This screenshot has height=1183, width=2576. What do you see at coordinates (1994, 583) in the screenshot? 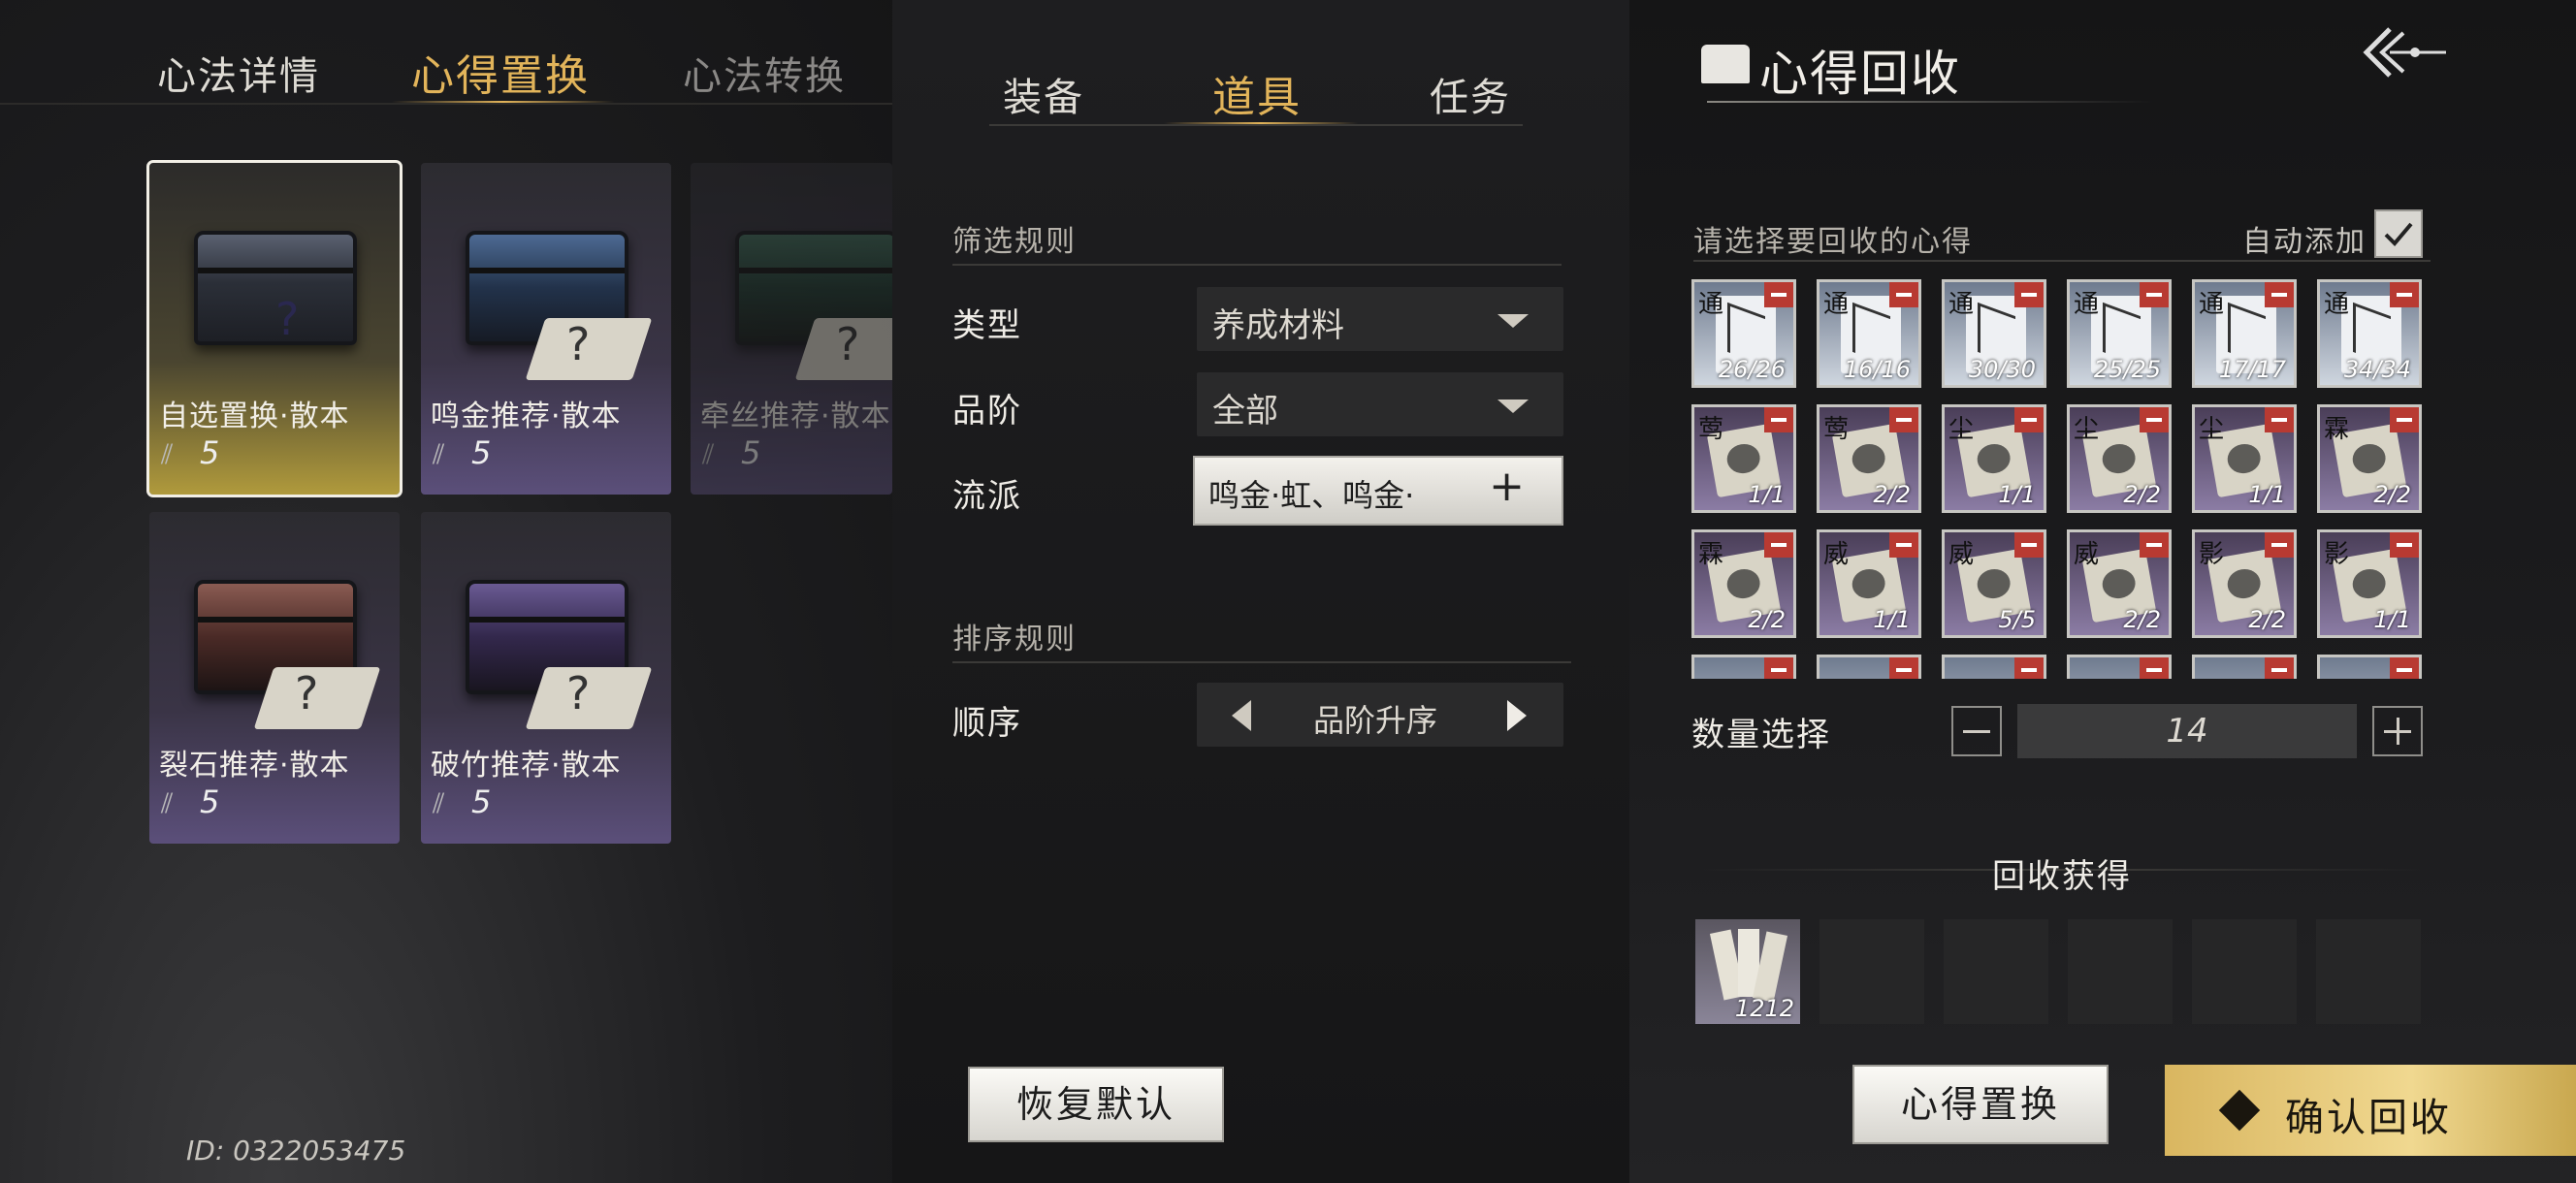
I see `grid-item: 威 5/5` at bounding box center [1994, 583].